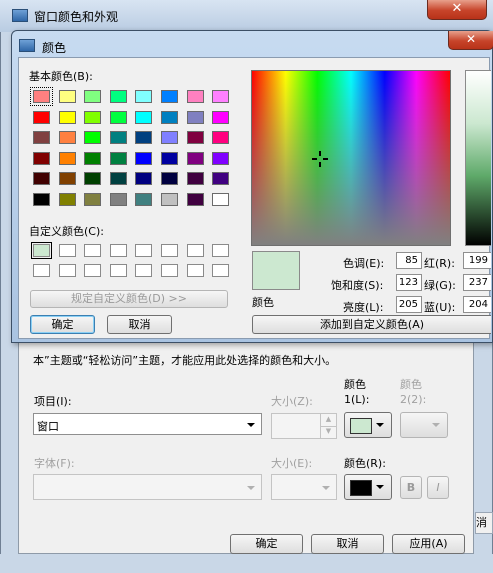 Image resolution: width=493 pixels, height=573 pixels. What do you see at coordinates (266, 544) in the screenshot?
I see `outer-ok-button: 确定` at bounding box center [266, 544].